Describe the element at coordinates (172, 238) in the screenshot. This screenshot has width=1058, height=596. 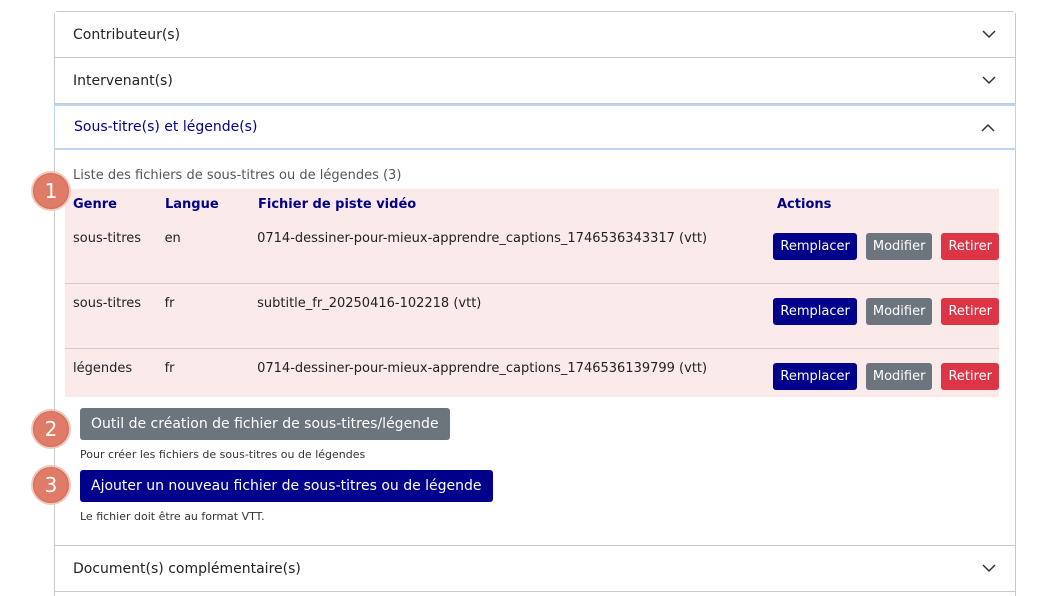
I see `row-language: en` at that location.